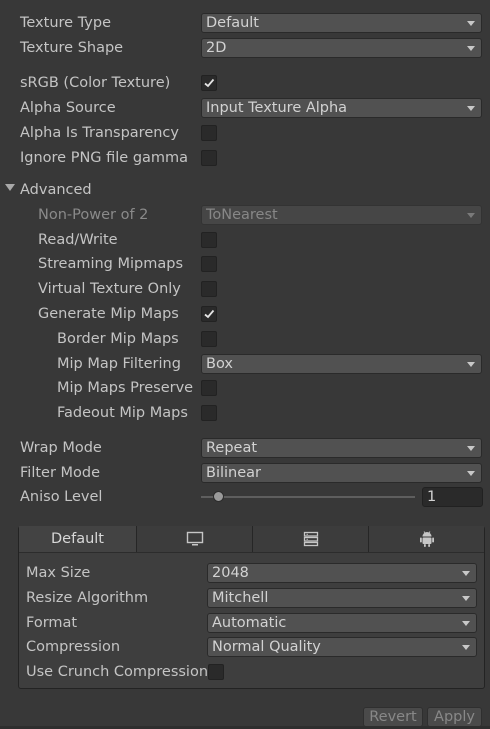 The height and width of the screenshot is (729, 490). Describe the element at coordinates (122, 413) in the screenshot. I see `fadeout-mip-maps-label: Fadeout Mip Maps` at that location.